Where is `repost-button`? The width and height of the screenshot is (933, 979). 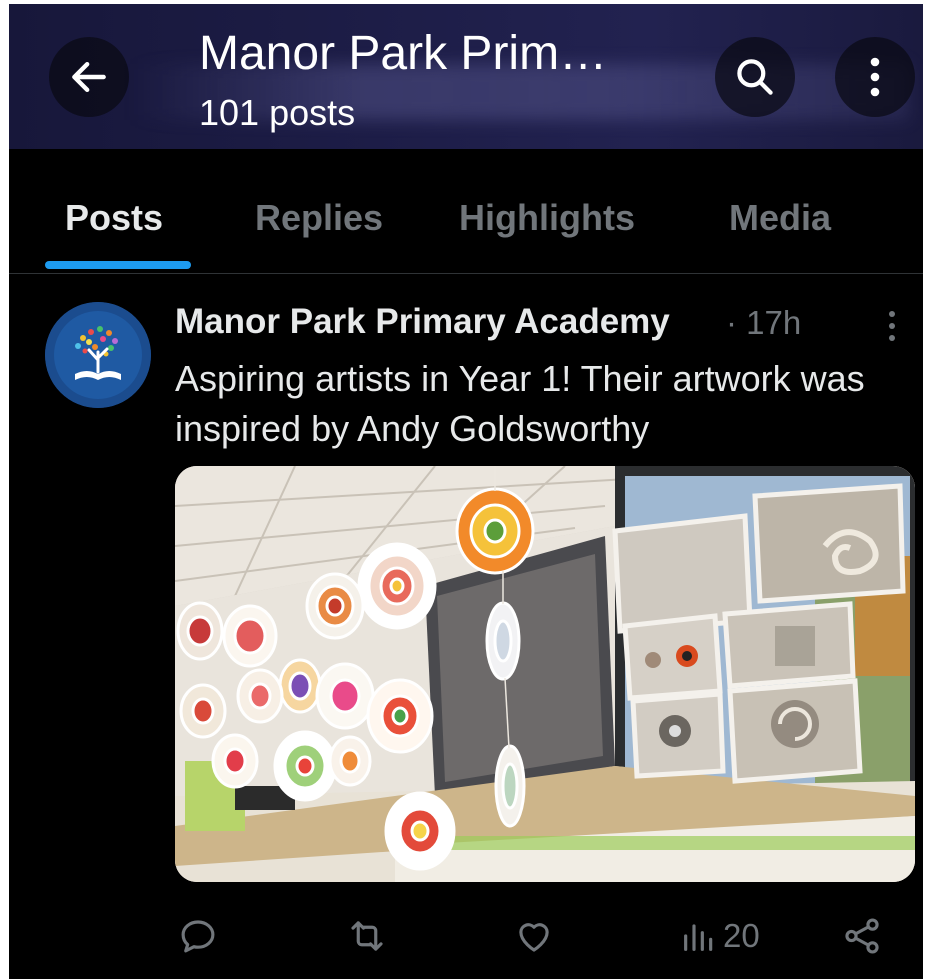 repost-button is located at coordinates (367, 936).